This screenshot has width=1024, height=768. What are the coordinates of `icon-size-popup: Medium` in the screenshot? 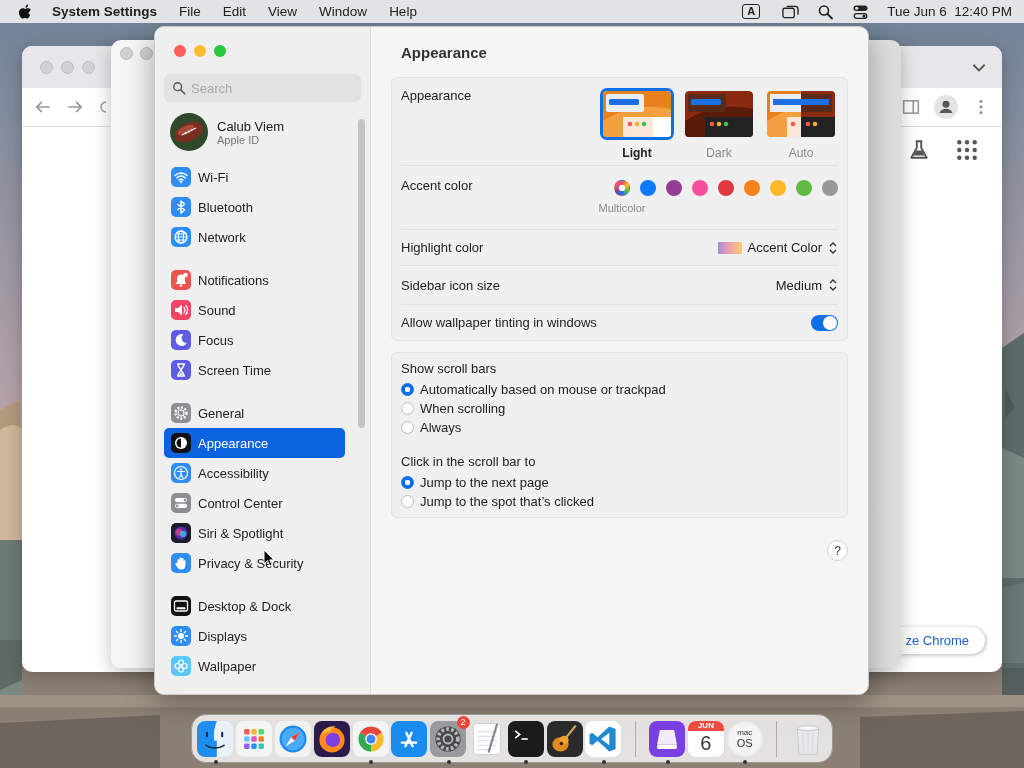 It's located at (806, 285).